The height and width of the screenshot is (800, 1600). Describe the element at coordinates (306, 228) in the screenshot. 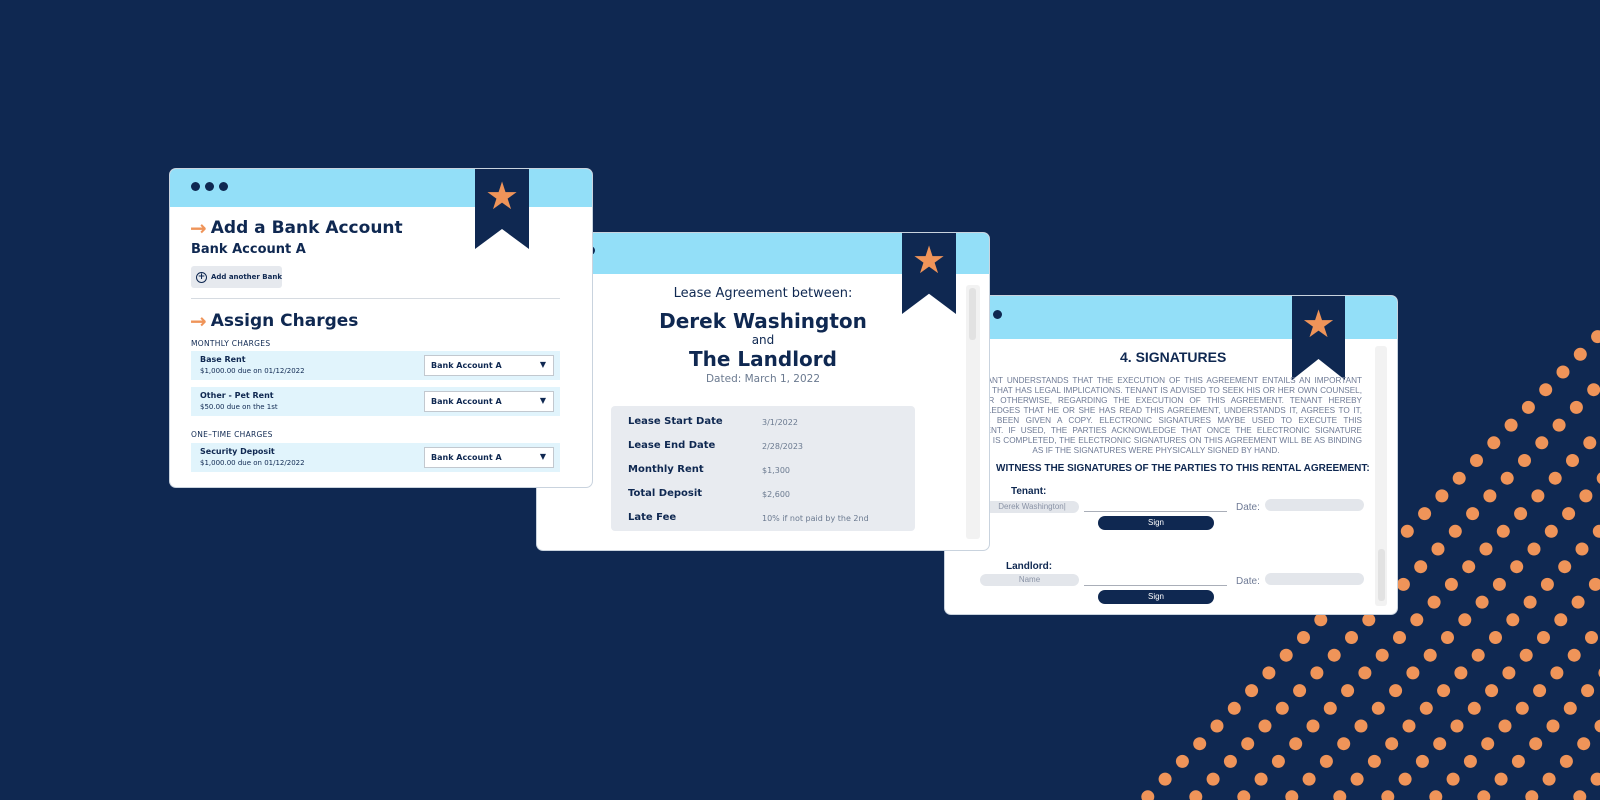

I see `section-title-text: Add a Bank Account` at that location.